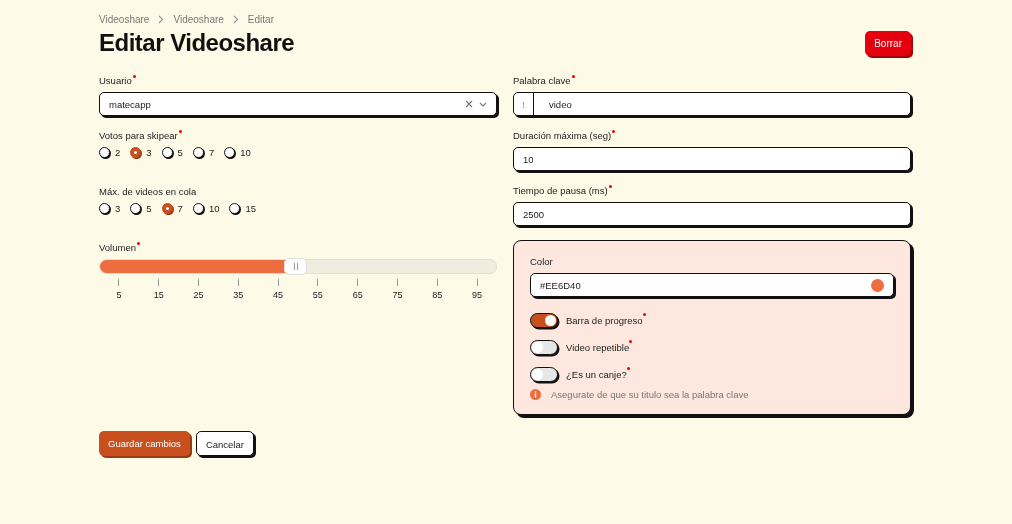 This screenshot has width=1012, height=524. What do you see at coordinates (278, 295) in the screenshot?
I see `tick-label: 45` at bounding box center [278, 295].